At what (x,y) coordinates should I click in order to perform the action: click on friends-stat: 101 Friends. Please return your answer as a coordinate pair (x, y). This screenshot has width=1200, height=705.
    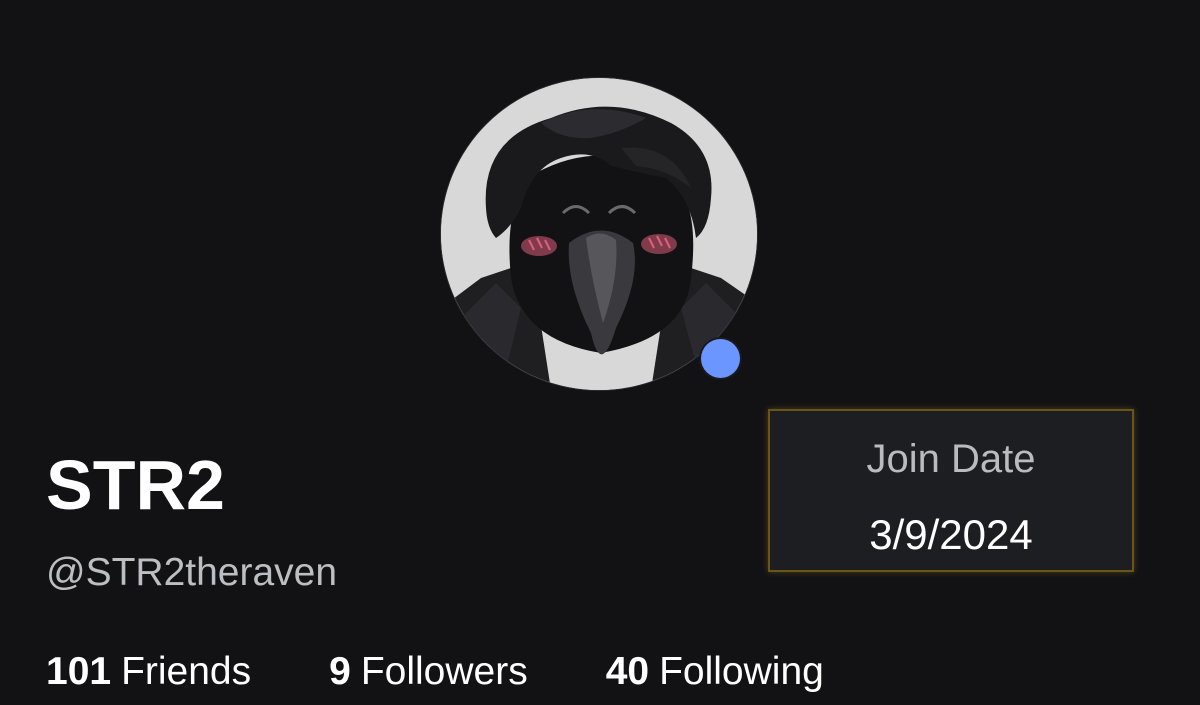
    Looking at the image, I should click on (148, 672).